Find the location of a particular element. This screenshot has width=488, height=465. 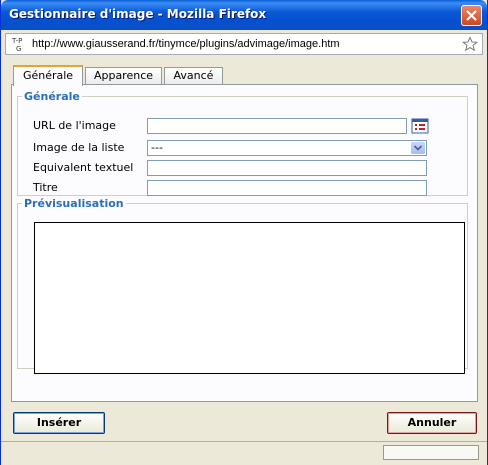

star-icon is located at coordinates (470, 44).